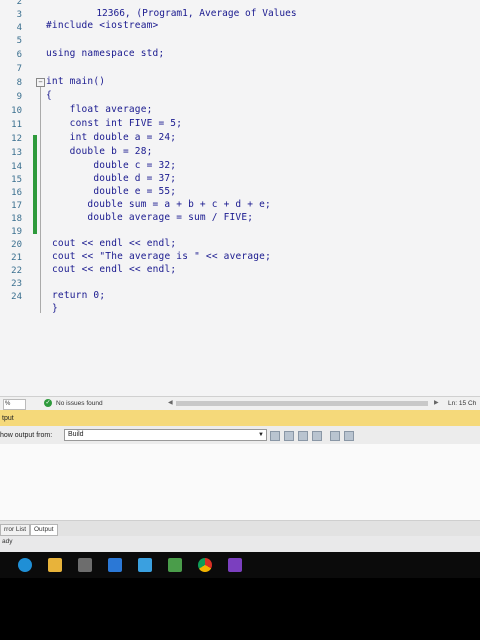 Image resolution: width=480 pixels, height=640 pixels. What do you see at coordinates (16, 193) in the screenshot?
I see `line-number: 16` at bounding box center [16, 193].